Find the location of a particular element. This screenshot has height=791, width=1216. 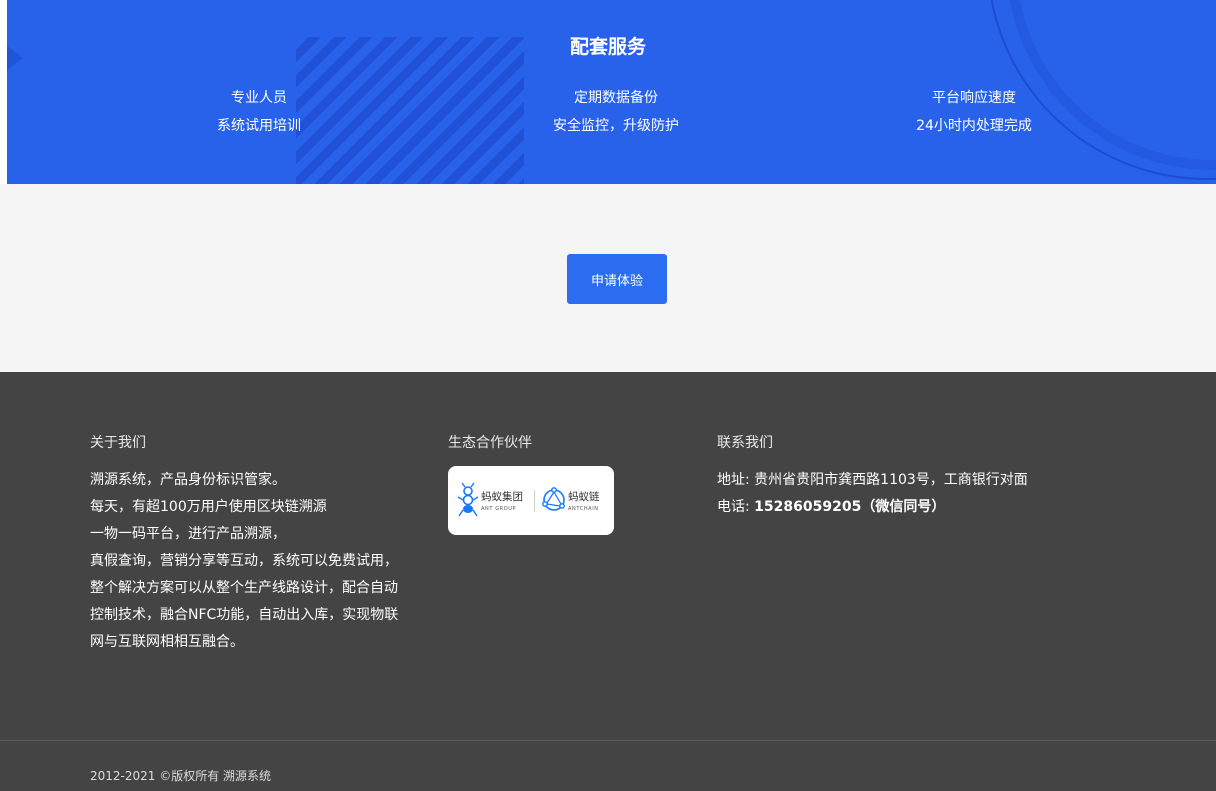

about-line: 溯源系统，产品身份标识管家。 is located at coordinates (188, 480).